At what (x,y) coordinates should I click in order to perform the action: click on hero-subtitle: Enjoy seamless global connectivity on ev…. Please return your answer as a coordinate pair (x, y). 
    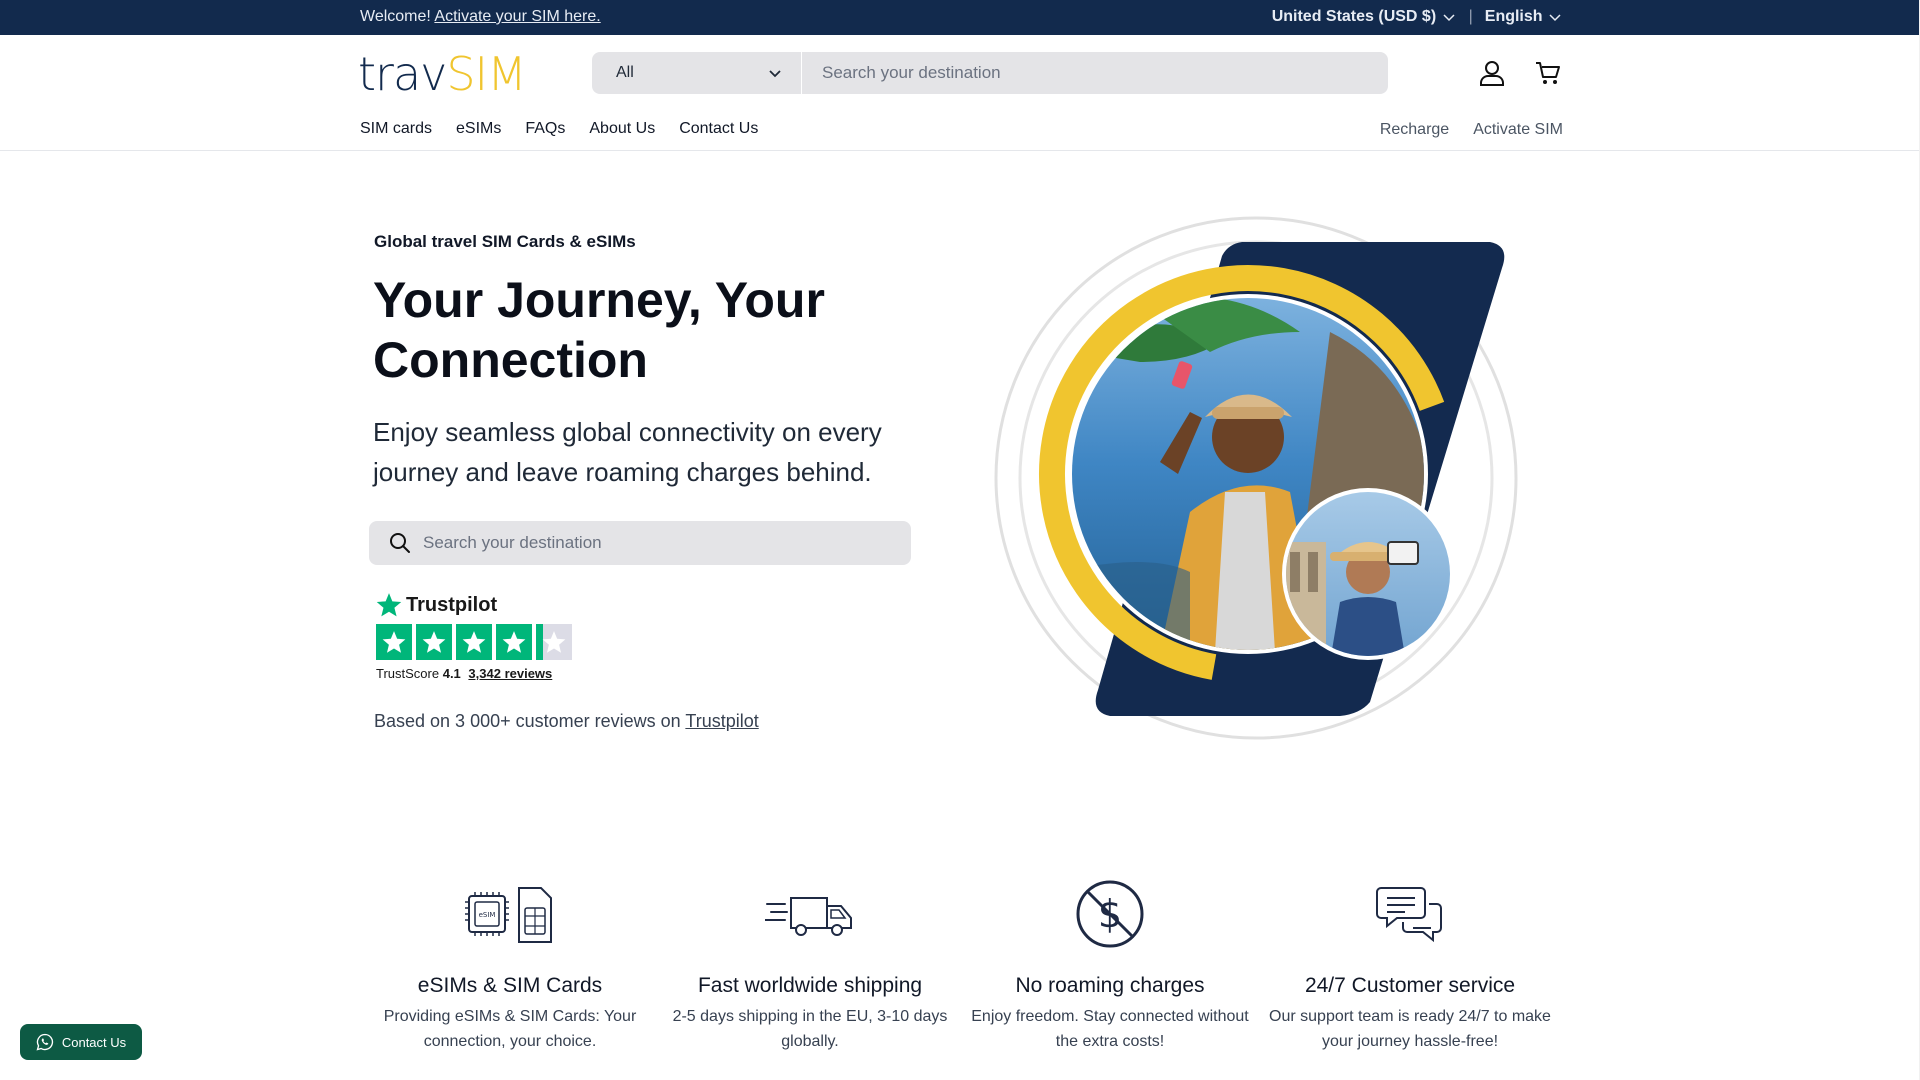
    Looking at the image, I should click on (627, 452).